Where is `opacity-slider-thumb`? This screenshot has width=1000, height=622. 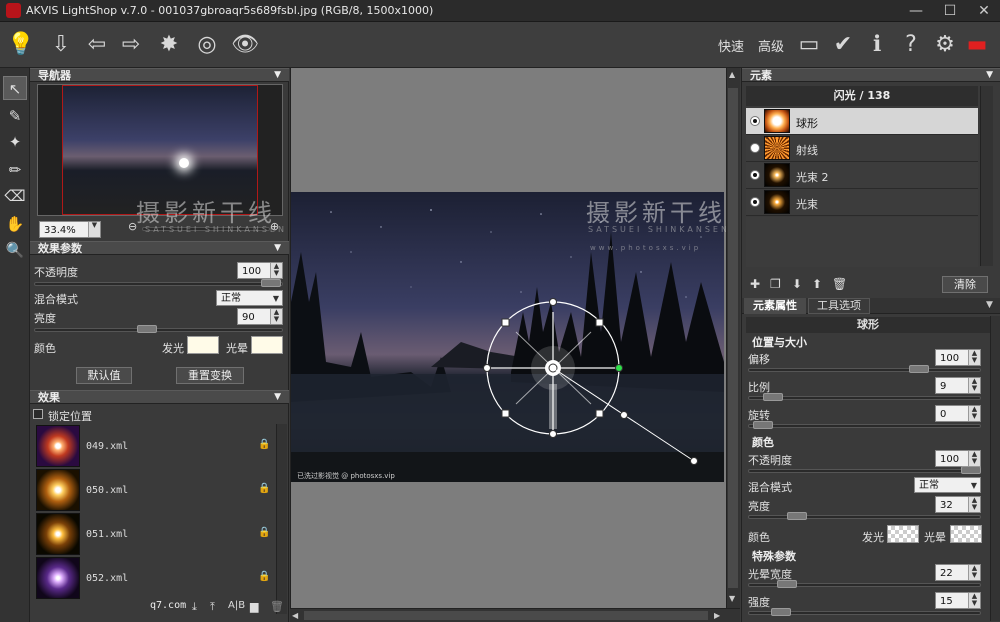 opacity-slider-thumb is located at coordinates (271, 283).